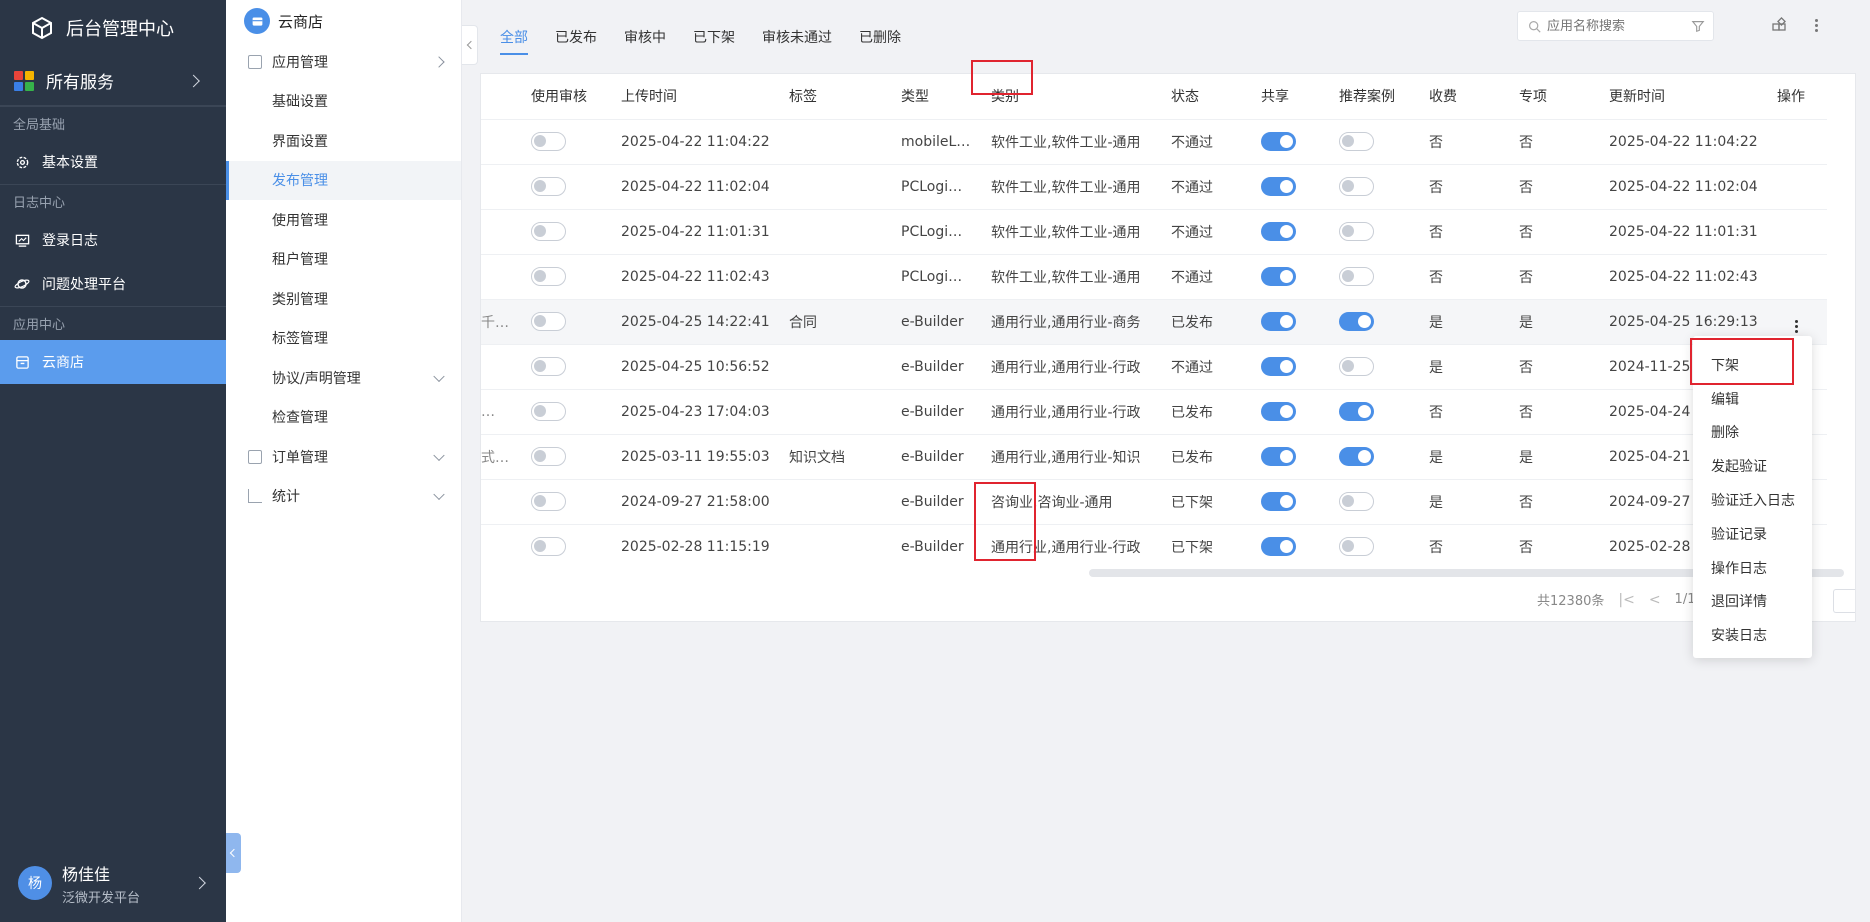 This screenshot has height=922, width=1870. I want to click on all-services-menu: 所有服务, so click(113, 81).